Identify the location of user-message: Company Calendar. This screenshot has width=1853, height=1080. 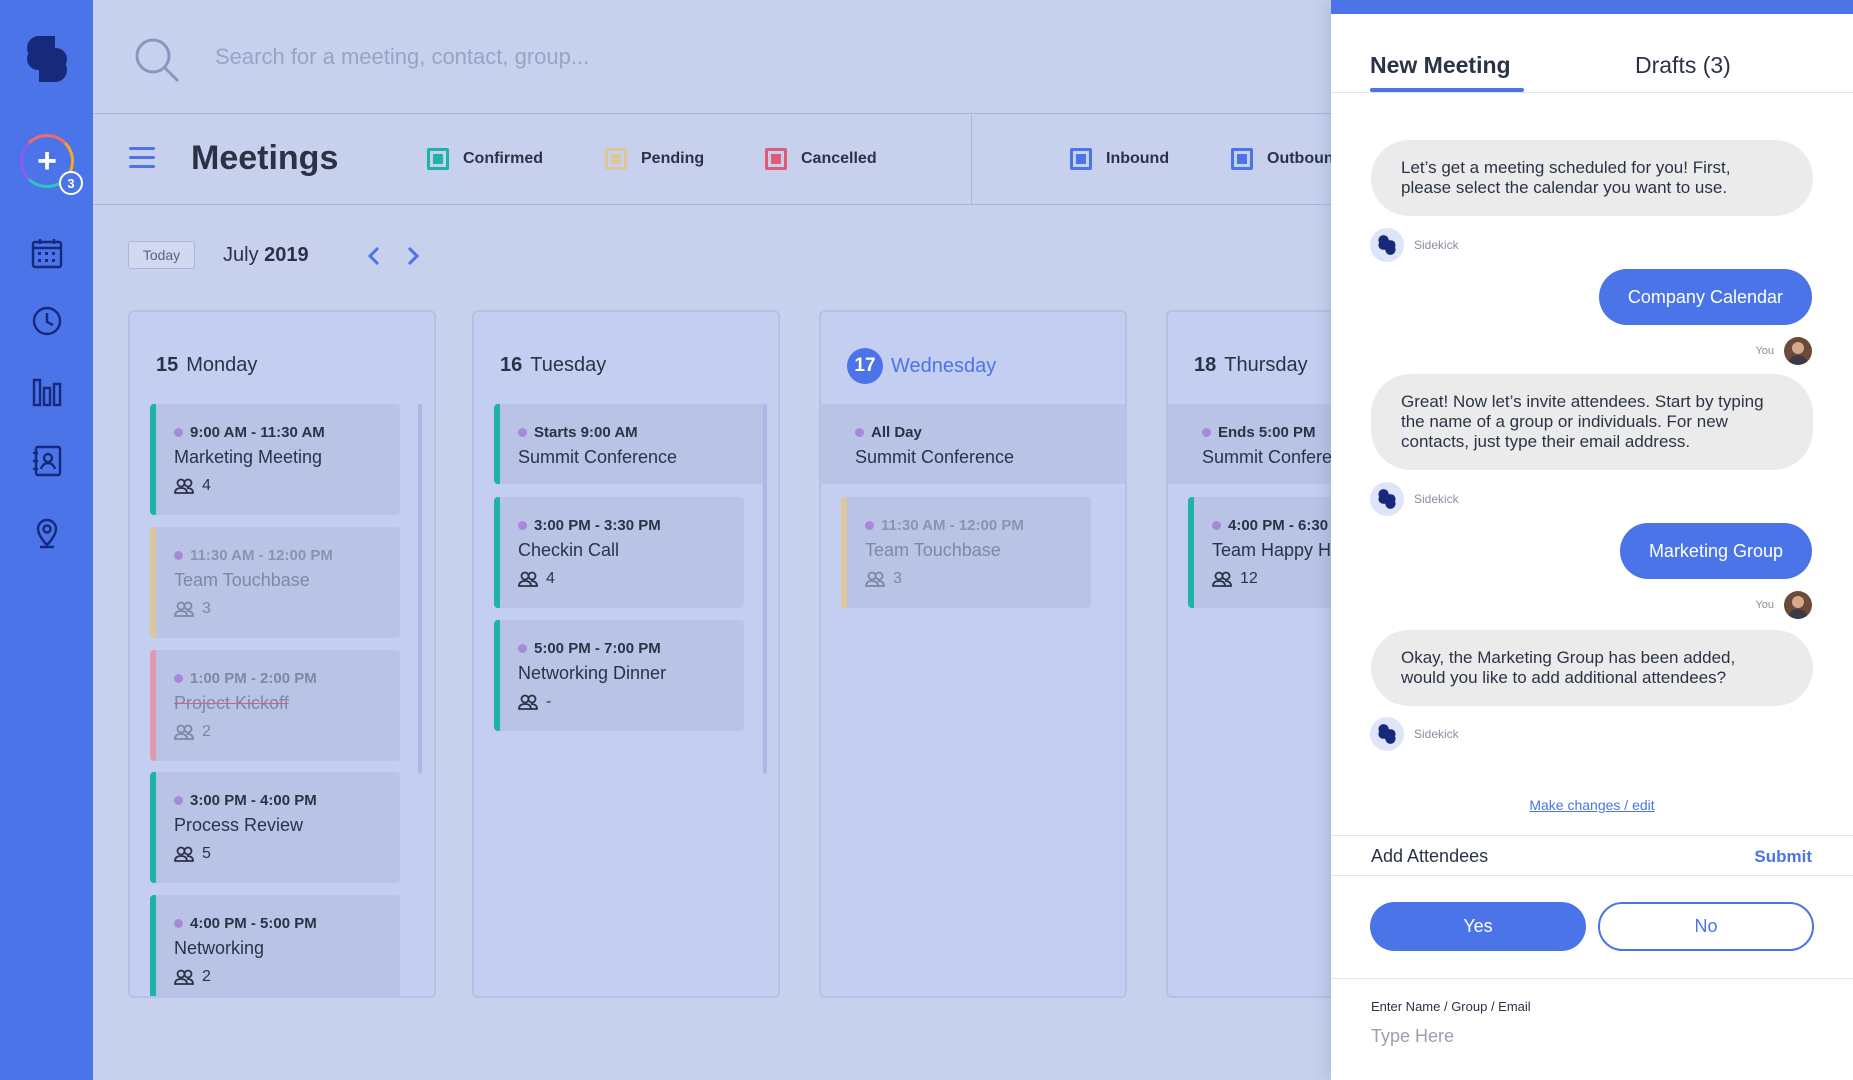
(1705, 297).